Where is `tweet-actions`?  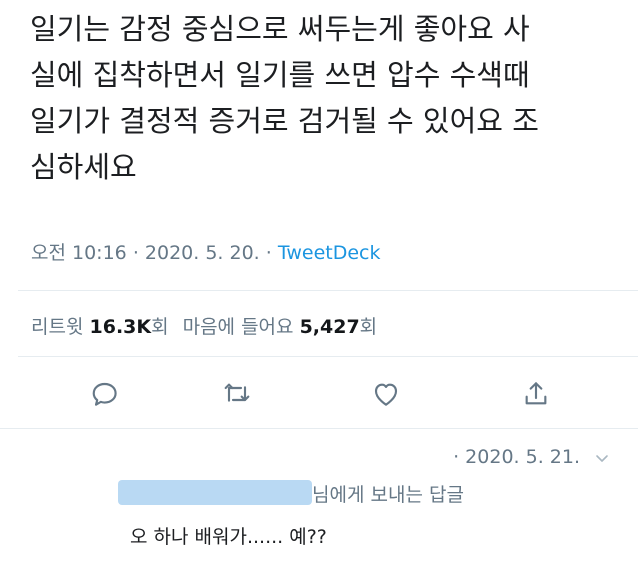 tweet-actions is located at coordinates (319, 396).